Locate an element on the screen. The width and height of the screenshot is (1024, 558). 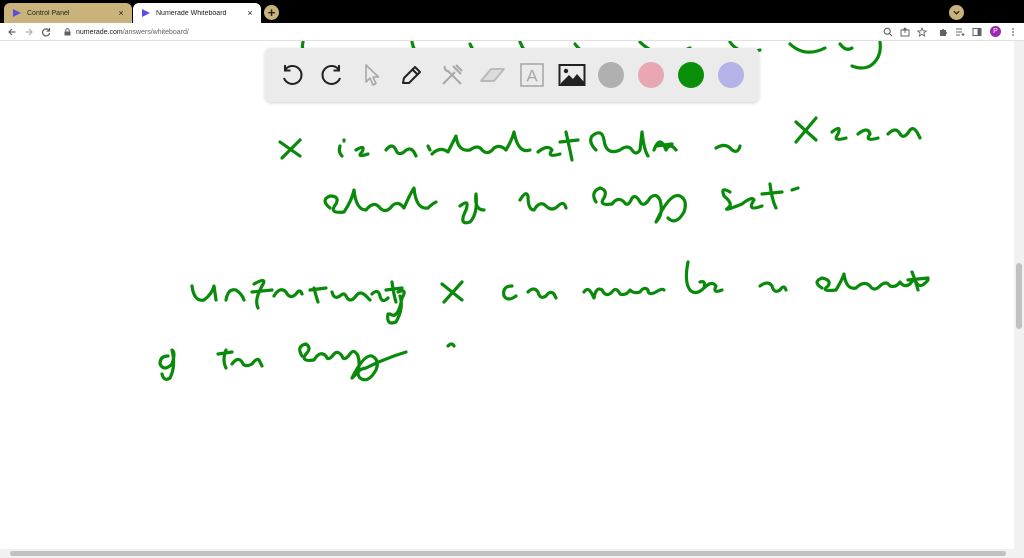
address-bar: numerade.com/answers/whiteboard/ is located at coordinates (484, 32).